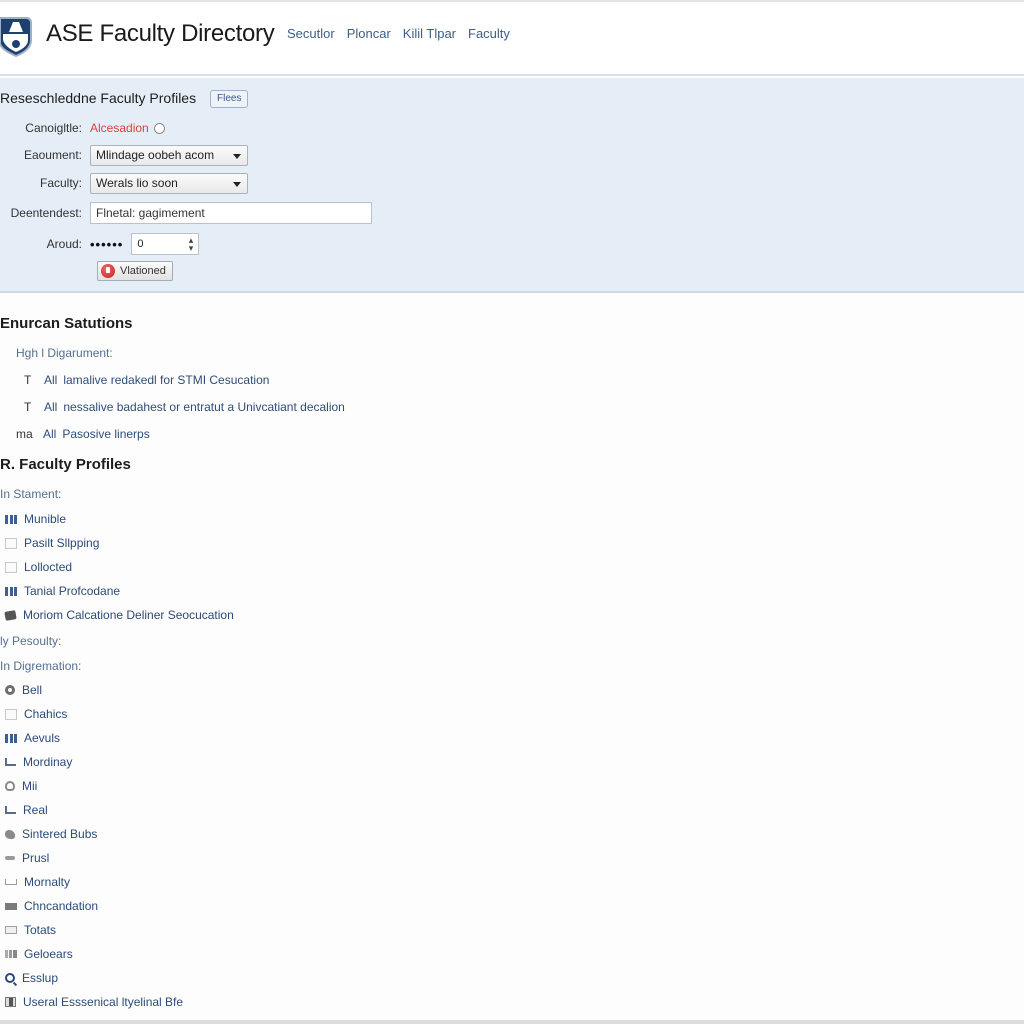 This screenshot has width=1024, height=1024. Describe the element at coordinates (106, 434) in the screenshot. I see `item-text: Pasosive linerps` at that location.